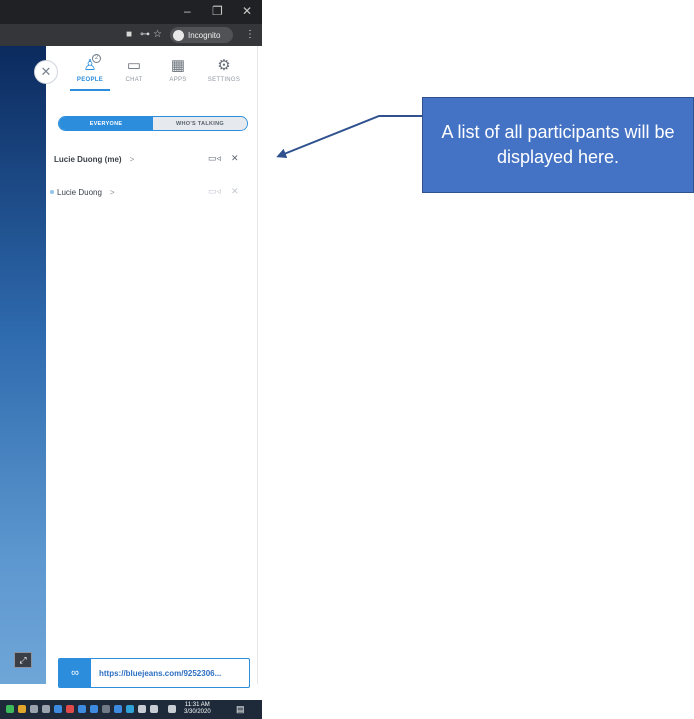 Image resolution: width=694 pixels, height=719 pixels. What do you see at coordinates (197, 705) in the screenshot?
I see `clock-time: 11:31 AM` at bounding box center [197, 705].